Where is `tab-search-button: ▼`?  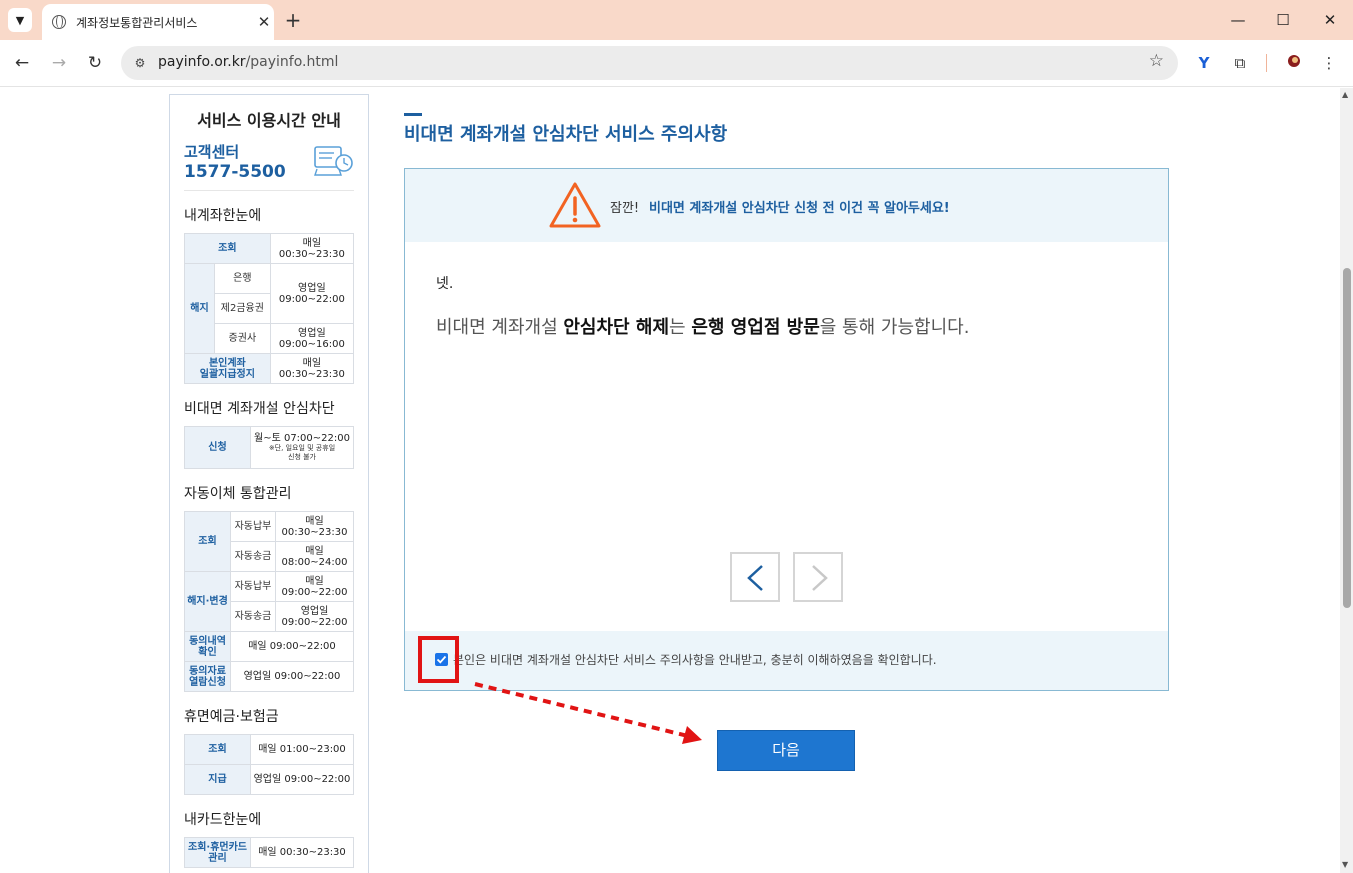 tab-search-button: ▼ is located at coordinates (20, 20).